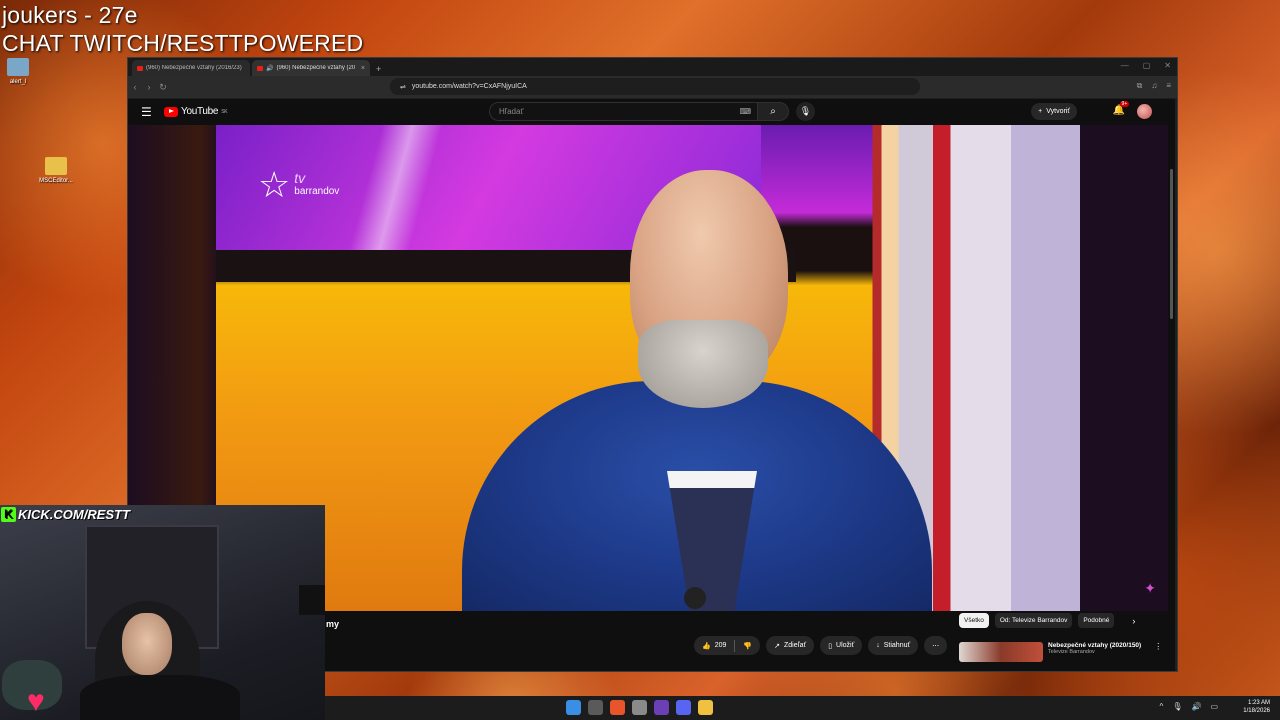 This screenshot has width=1280, height=720. What do you see at coordinates (897, 645) in the screenshot?
I see `download-label: Stiahnuť` at bounding box center [897, 645].